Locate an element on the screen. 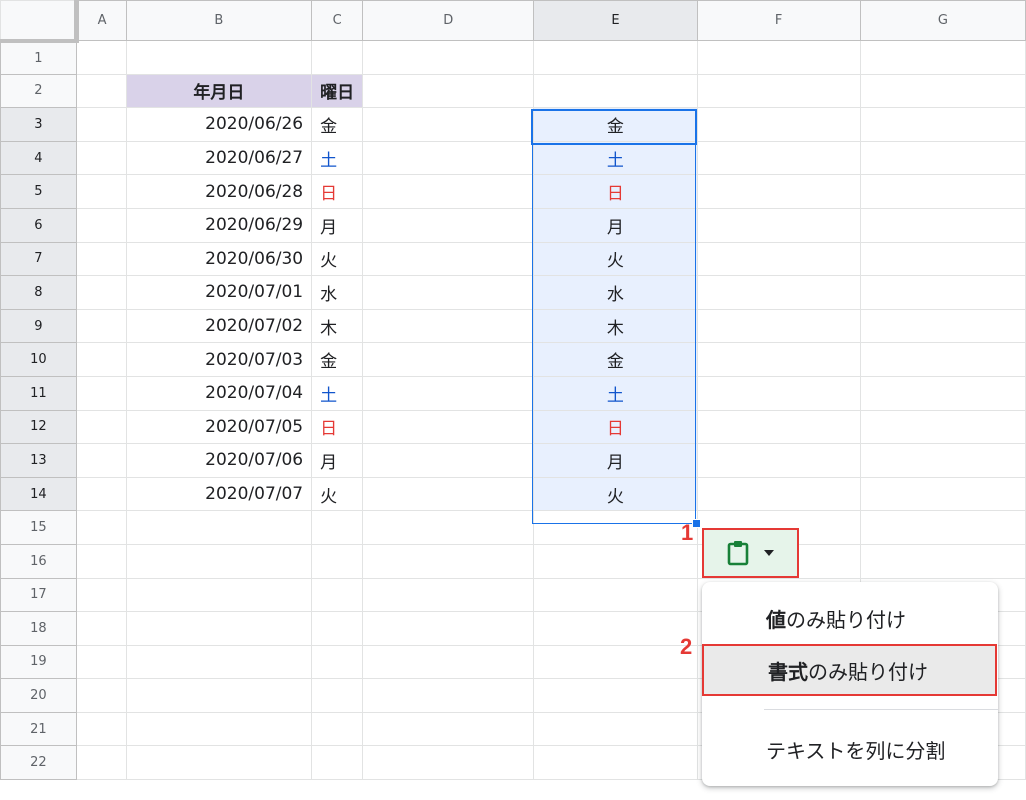 This screenshot has width=1026, height=800. cell-c13: 月 is located at coordinates (337, 460).